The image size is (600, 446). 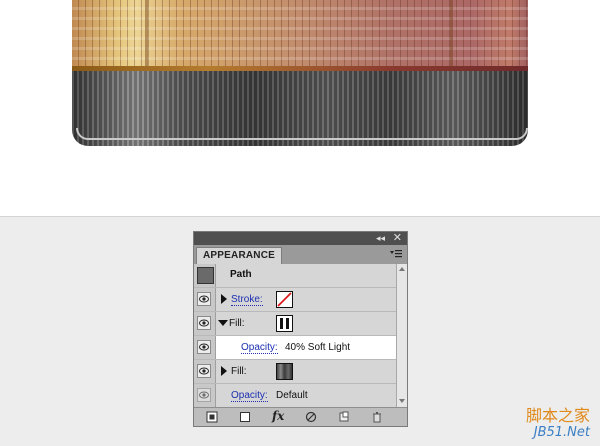 What do you see at coordinates (397, 238) in the screenshot?
I see `close-panel-icon: ✕` at bounding box center [397, 238].